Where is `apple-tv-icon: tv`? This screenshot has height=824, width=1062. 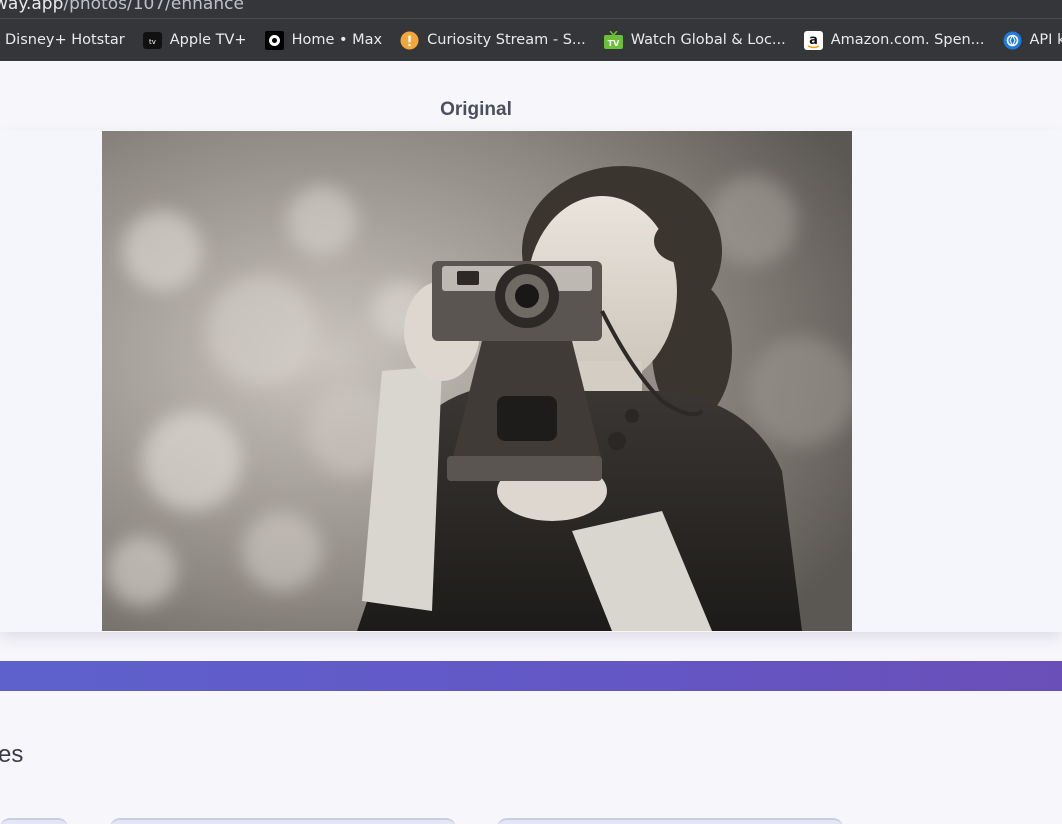
apple-tv-icon: tv is located at coordinates (152, 40).